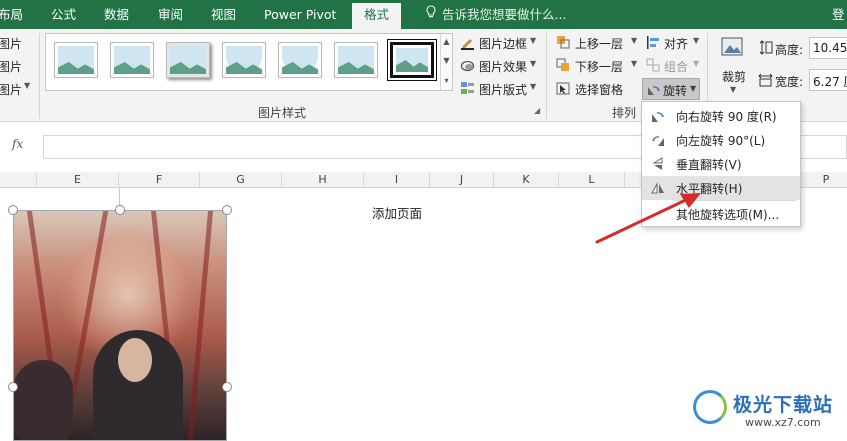  What do you see at coordinates (783, 405) in the screenshot?
I see `watermark-name: 极光下载站` at bounding box center [783, 405].